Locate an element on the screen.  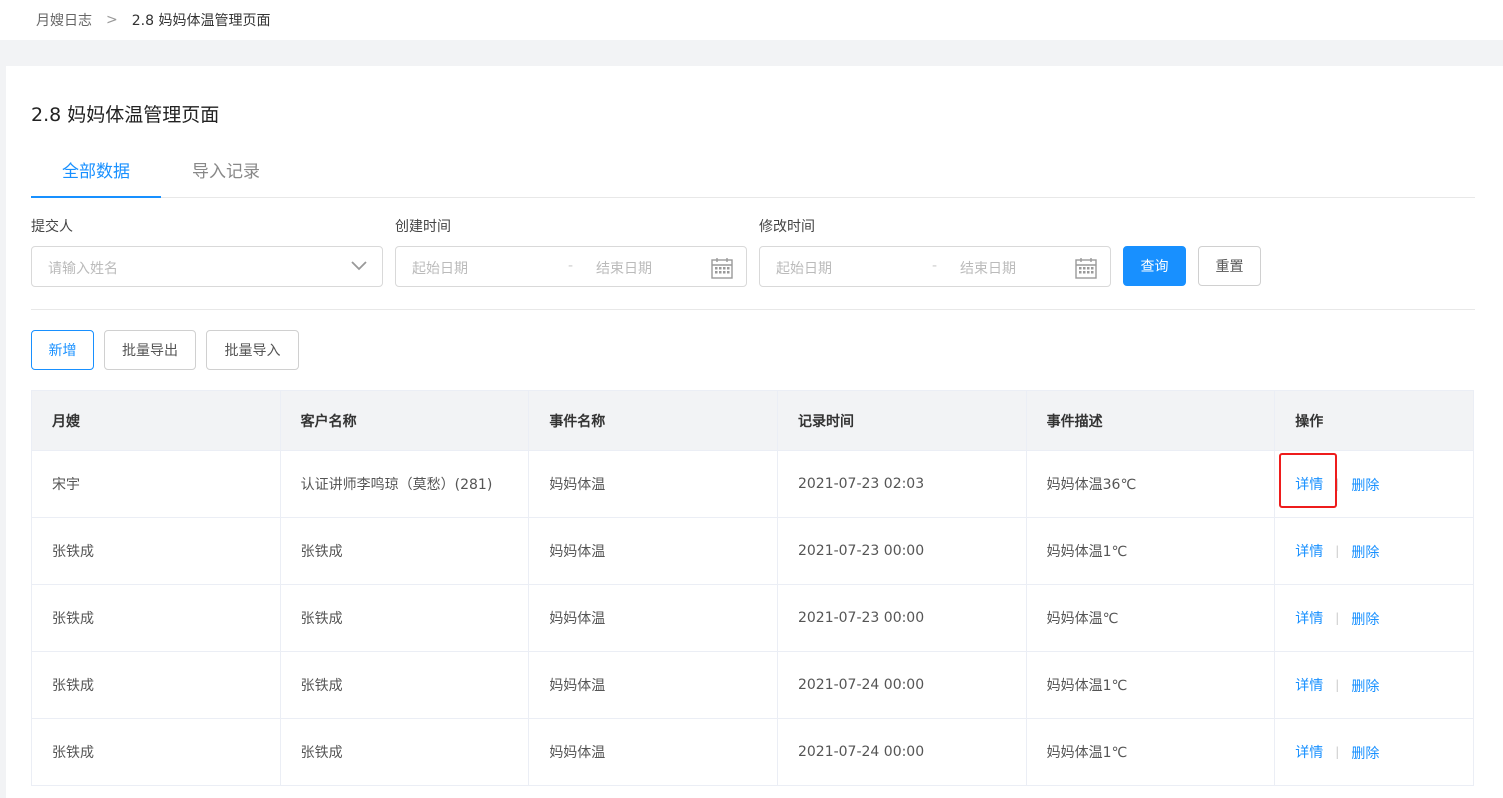
created-start-placeholder: 起始日期 is located at coordinates (440, 268).